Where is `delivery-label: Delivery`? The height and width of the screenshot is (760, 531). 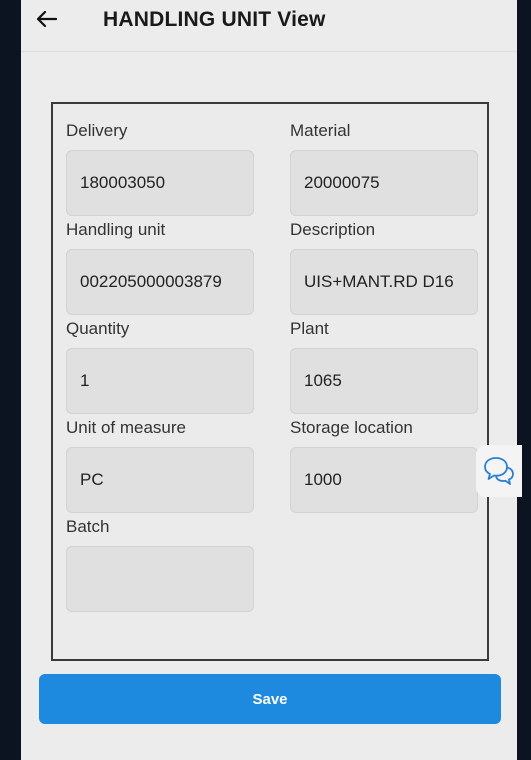 delivery-label: Delivery is located at coordinates (97, 130).